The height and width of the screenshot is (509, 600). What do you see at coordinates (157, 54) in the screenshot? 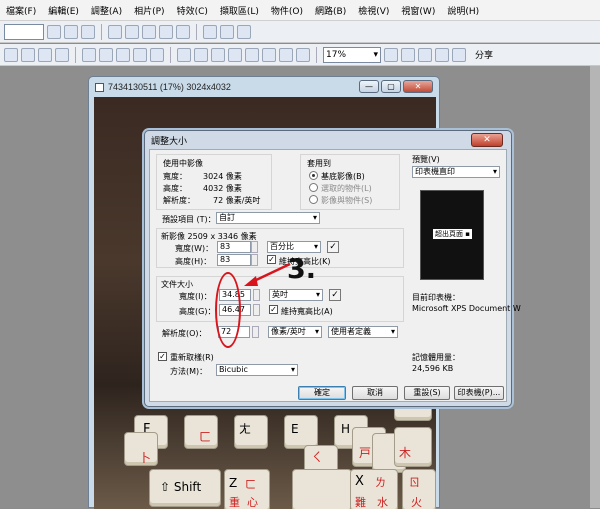
I see `redo-icon` at bounding box center [157, 54].